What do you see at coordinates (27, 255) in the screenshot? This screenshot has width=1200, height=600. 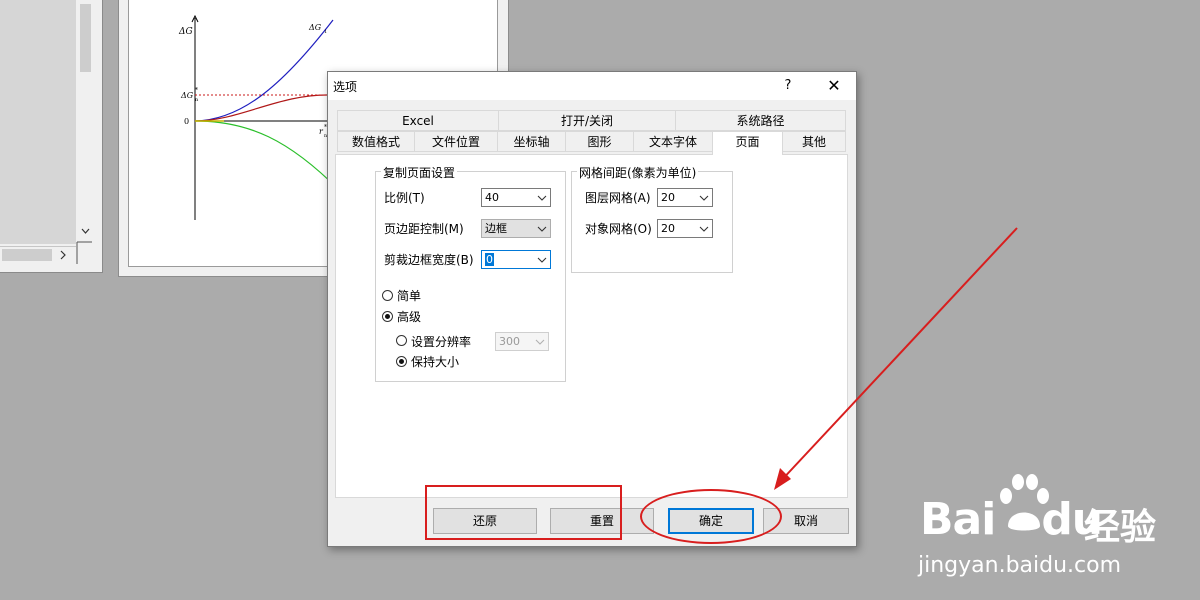 I see `horizontal-scrollbar-thumb` at bounding box center [27, 255].